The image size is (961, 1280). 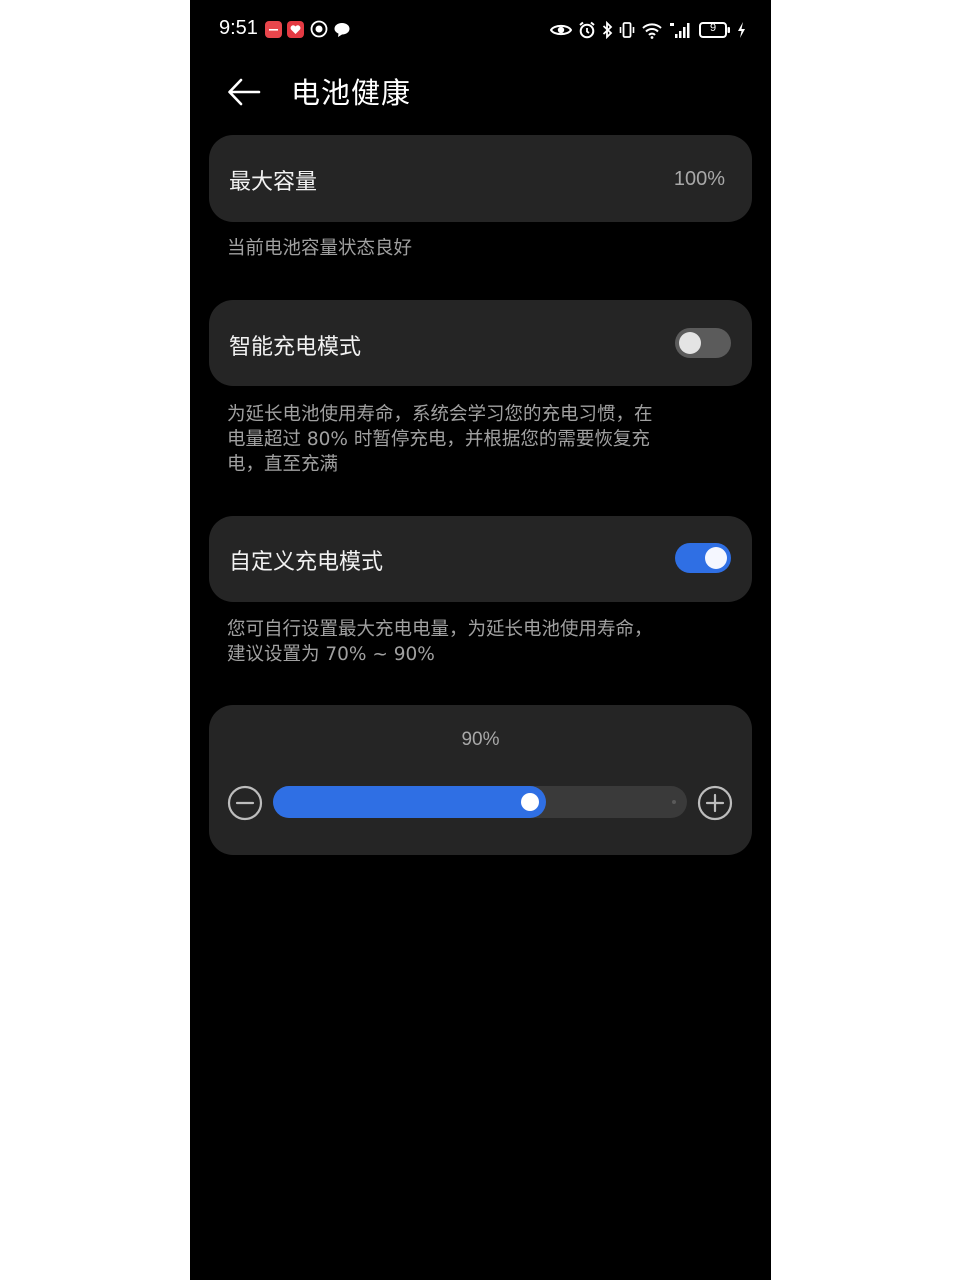 I want to click on custom-charging-card: 自定义充电模式, so click(x=480, y=559).